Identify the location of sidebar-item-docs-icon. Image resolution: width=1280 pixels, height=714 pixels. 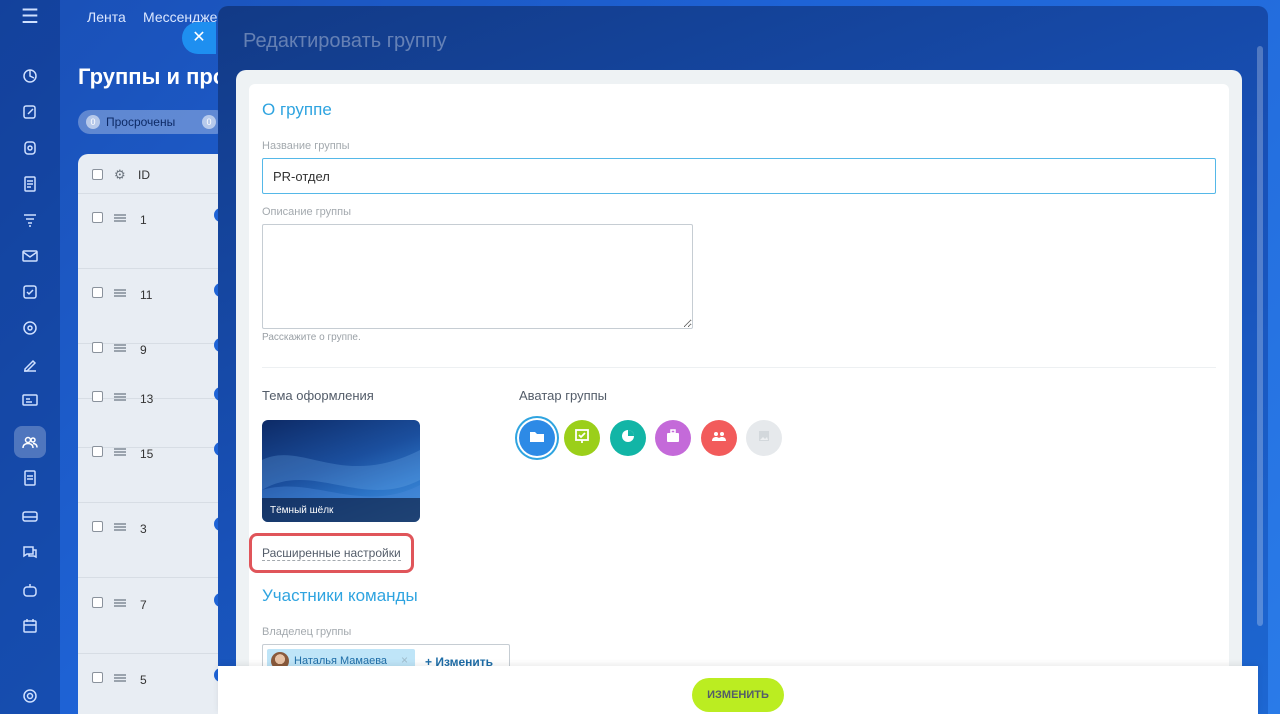
(30, 184).